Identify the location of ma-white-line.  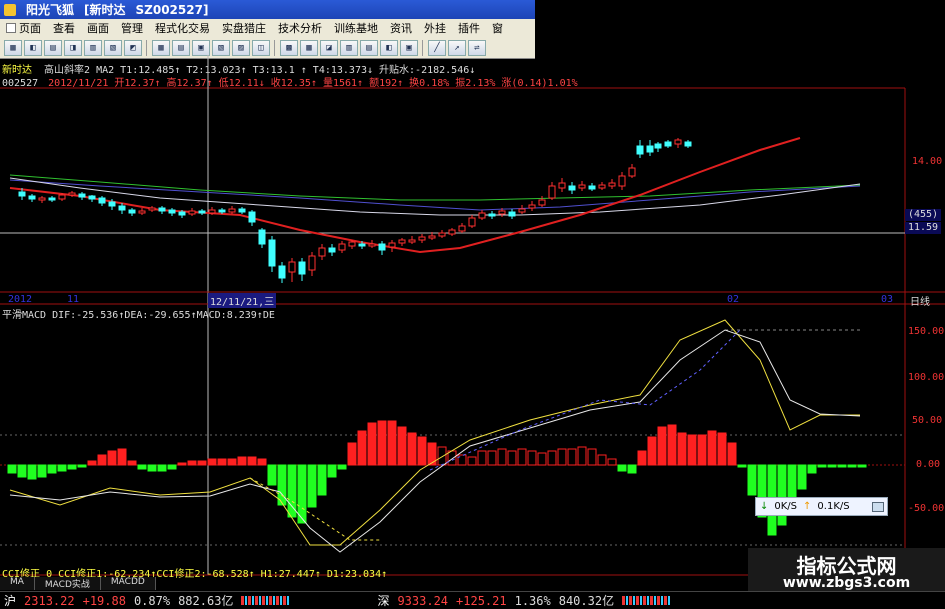
(435, 196).